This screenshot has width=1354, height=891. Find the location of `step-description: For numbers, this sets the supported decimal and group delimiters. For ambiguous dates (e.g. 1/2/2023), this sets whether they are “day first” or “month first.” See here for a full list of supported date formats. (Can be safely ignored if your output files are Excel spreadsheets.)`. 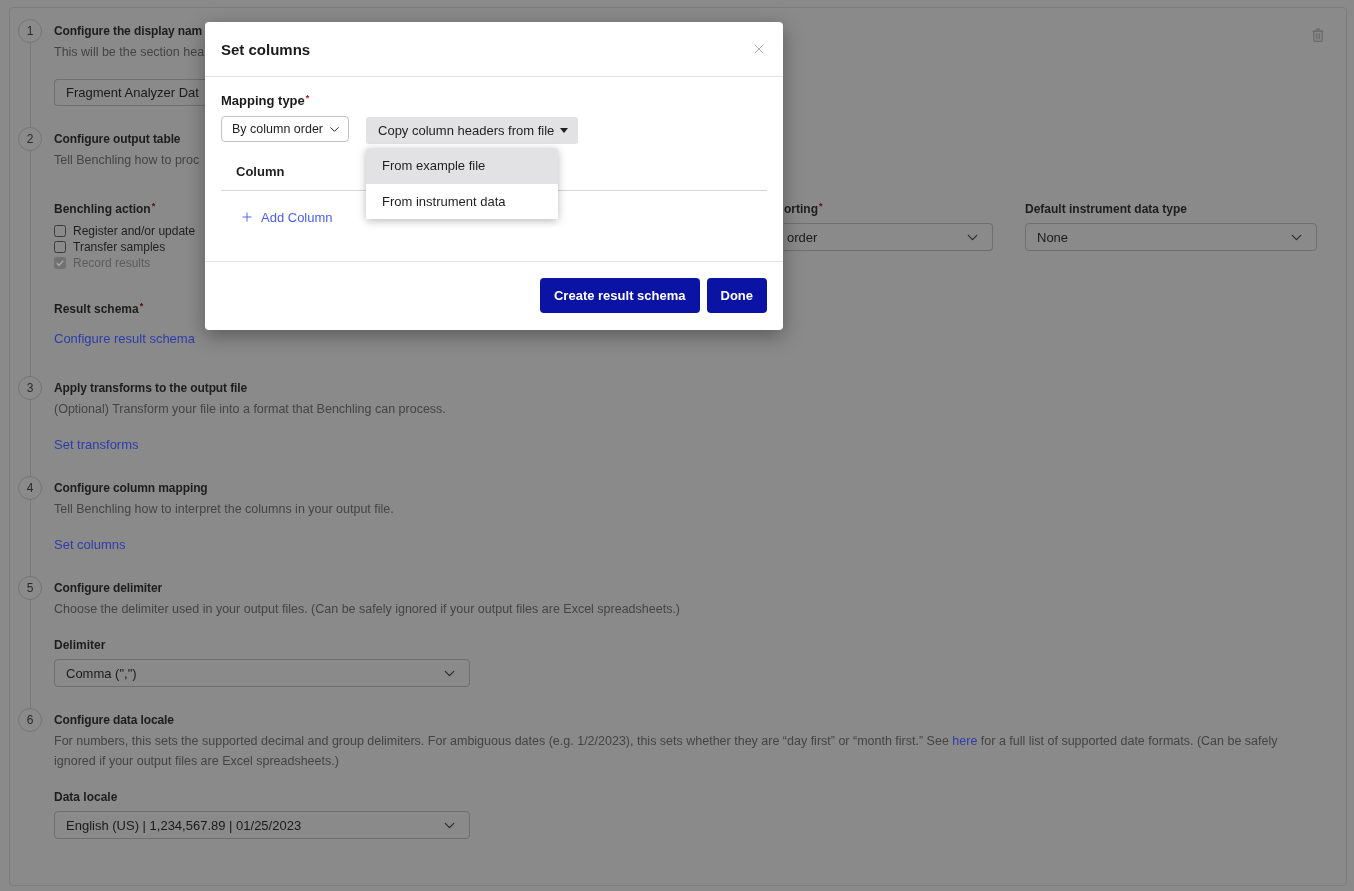

step-description: For numbers, this sets the supported decimal and group delimiters. For ambiguous dates (e.g. 1/2/2023), this sets whether they are “day first” or “month first.” See here for a full list of supported date formats. (Can be safely ignored if your output files are Excel spreadsheets.) is located at coordinates (666, 751).